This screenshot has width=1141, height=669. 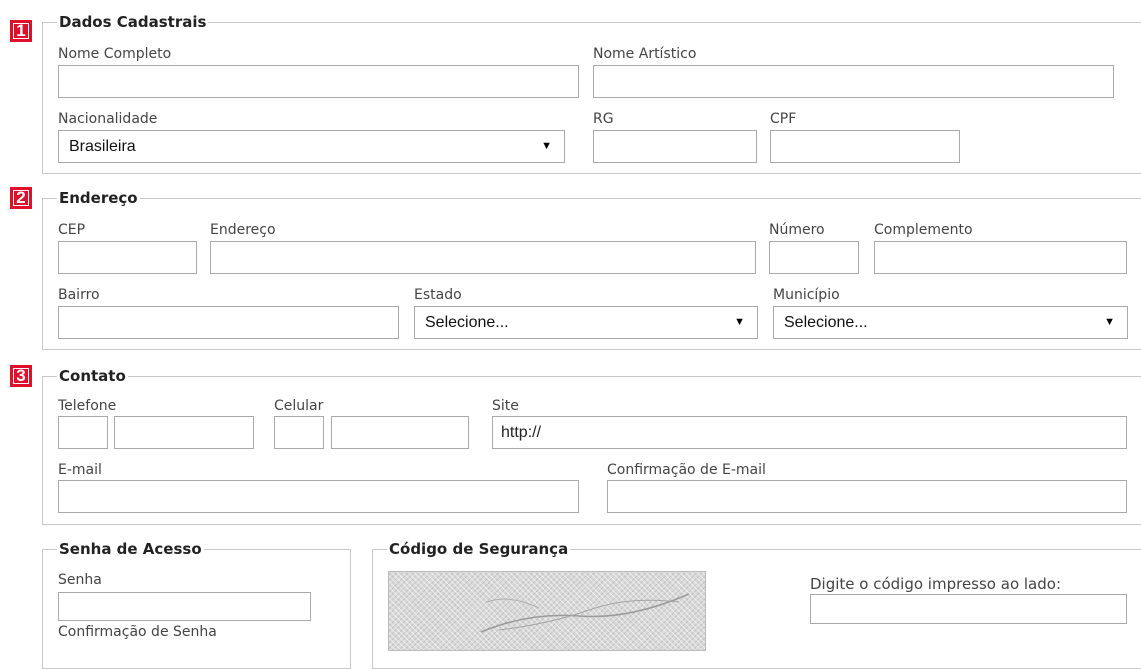 I want to click on endereco-input, so click(x=483, y=257).